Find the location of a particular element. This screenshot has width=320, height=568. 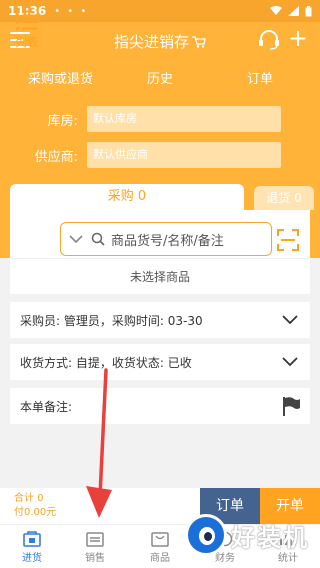

title-text: 指尖进销存 is located at coordinates (151, 42).